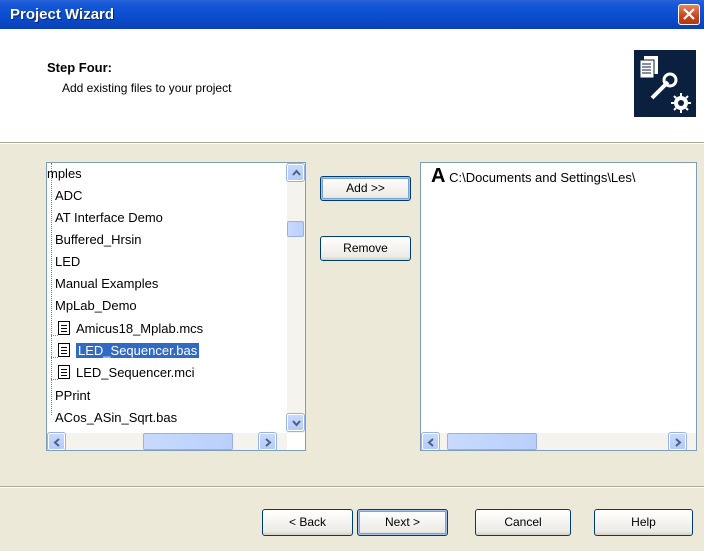 Image resolution: width=704 pixels, height=551 pixels. I want to click on cancel-button: Cancel, so click(523, 522).